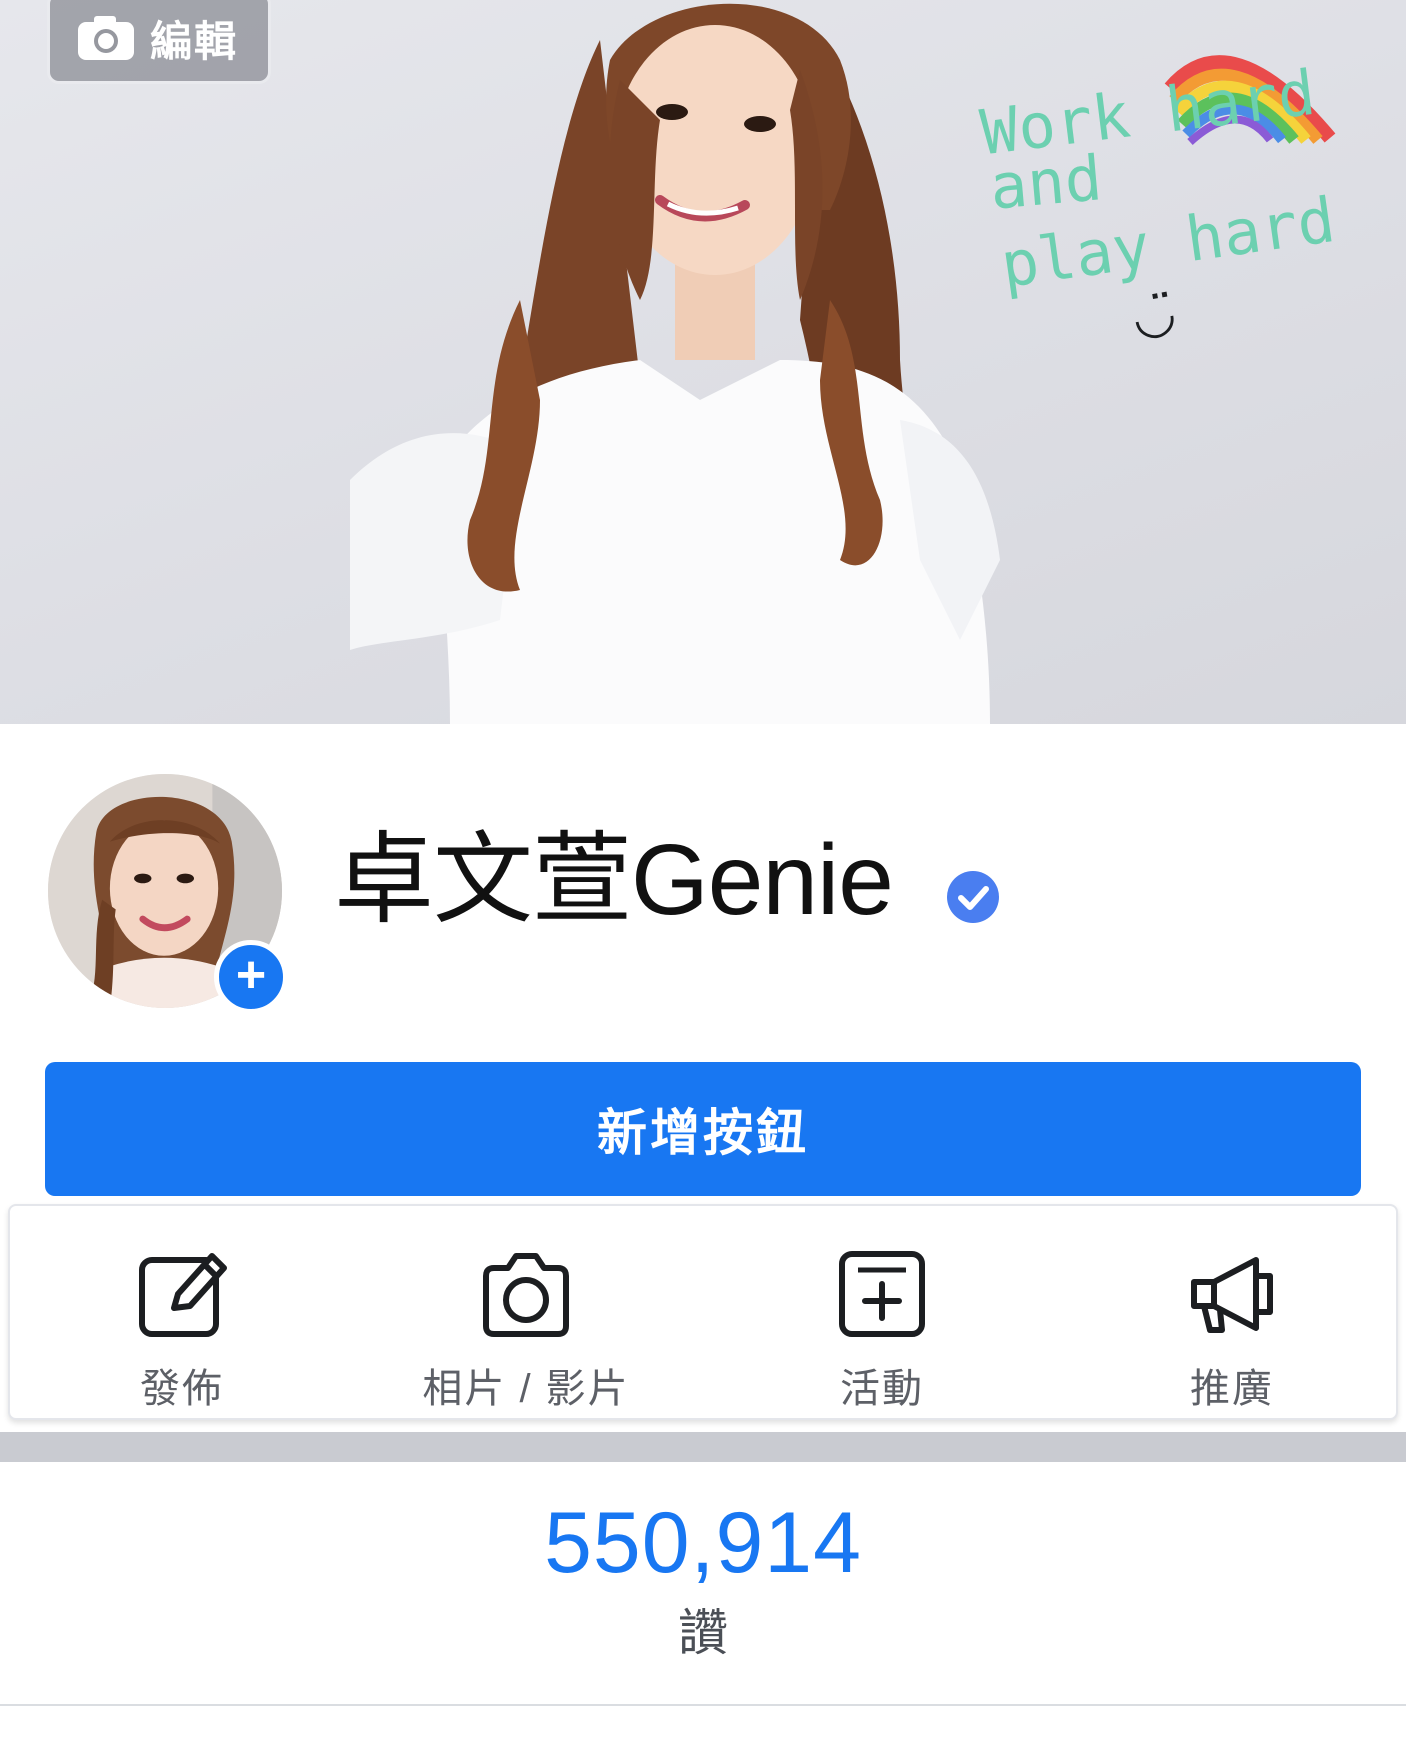  What do you see at coordinates (183, 1295) in the screenshot?
I see `compose-icon` at bounding box center [183, 1295].